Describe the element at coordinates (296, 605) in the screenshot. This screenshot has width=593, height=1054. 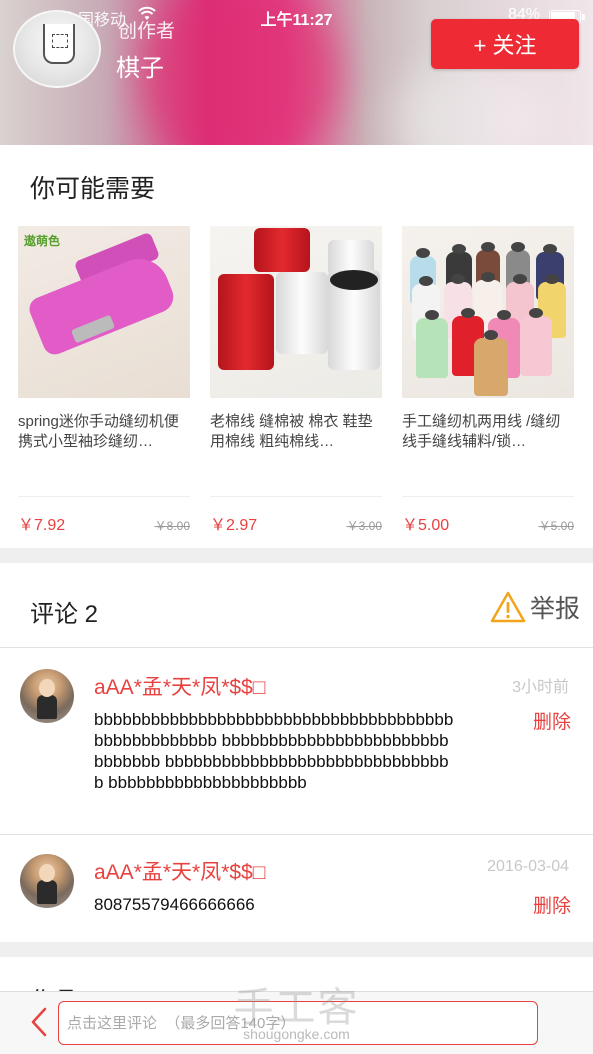
I see `comments-header: 评论 2 举报` at that location.